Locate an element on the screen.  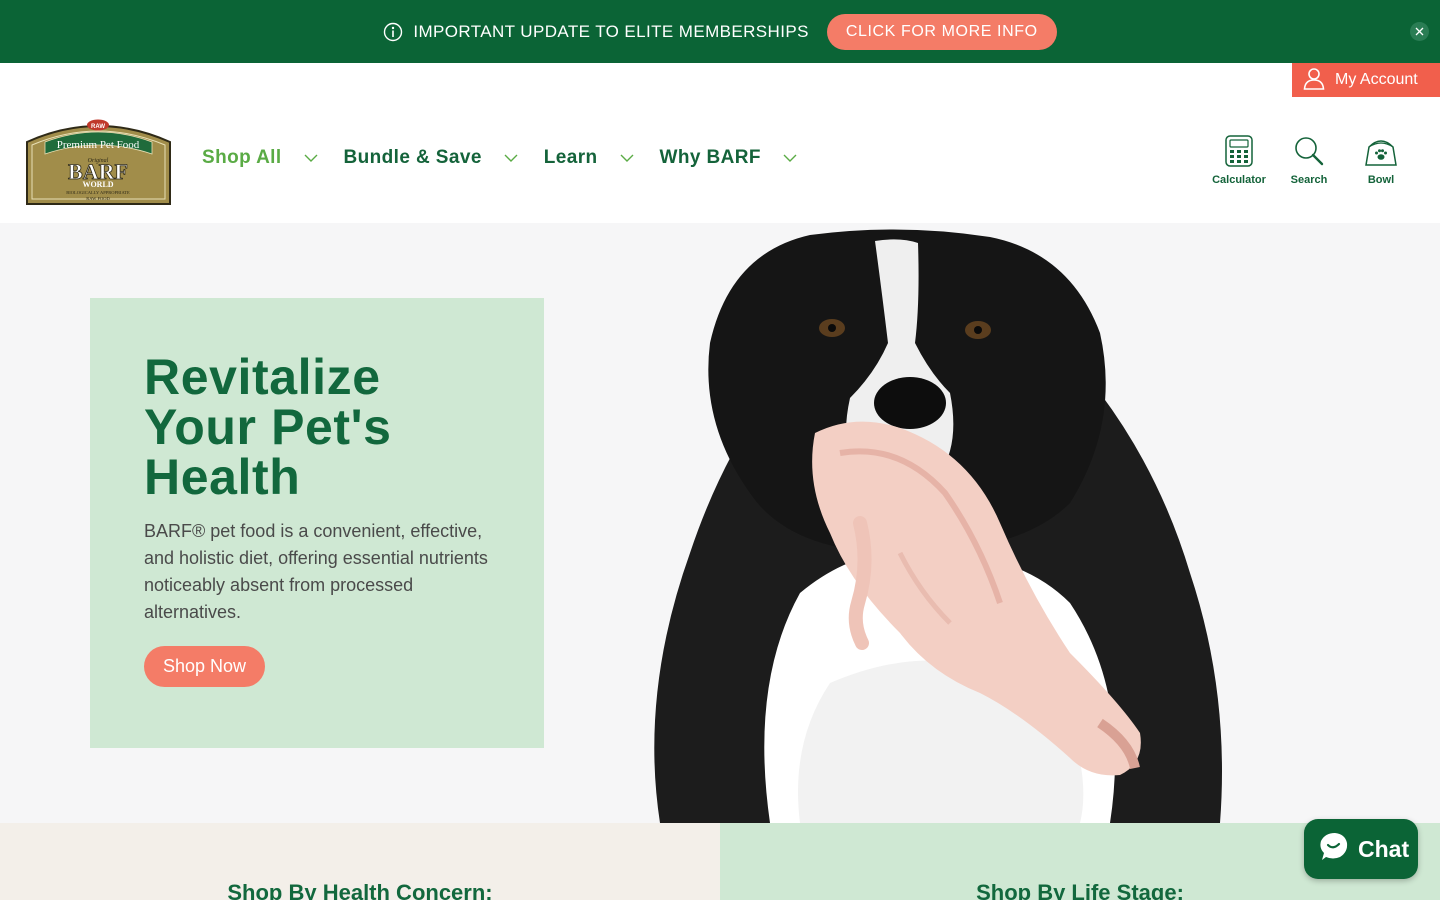
chat-label: Chat is located at coordinates (1384, 848).